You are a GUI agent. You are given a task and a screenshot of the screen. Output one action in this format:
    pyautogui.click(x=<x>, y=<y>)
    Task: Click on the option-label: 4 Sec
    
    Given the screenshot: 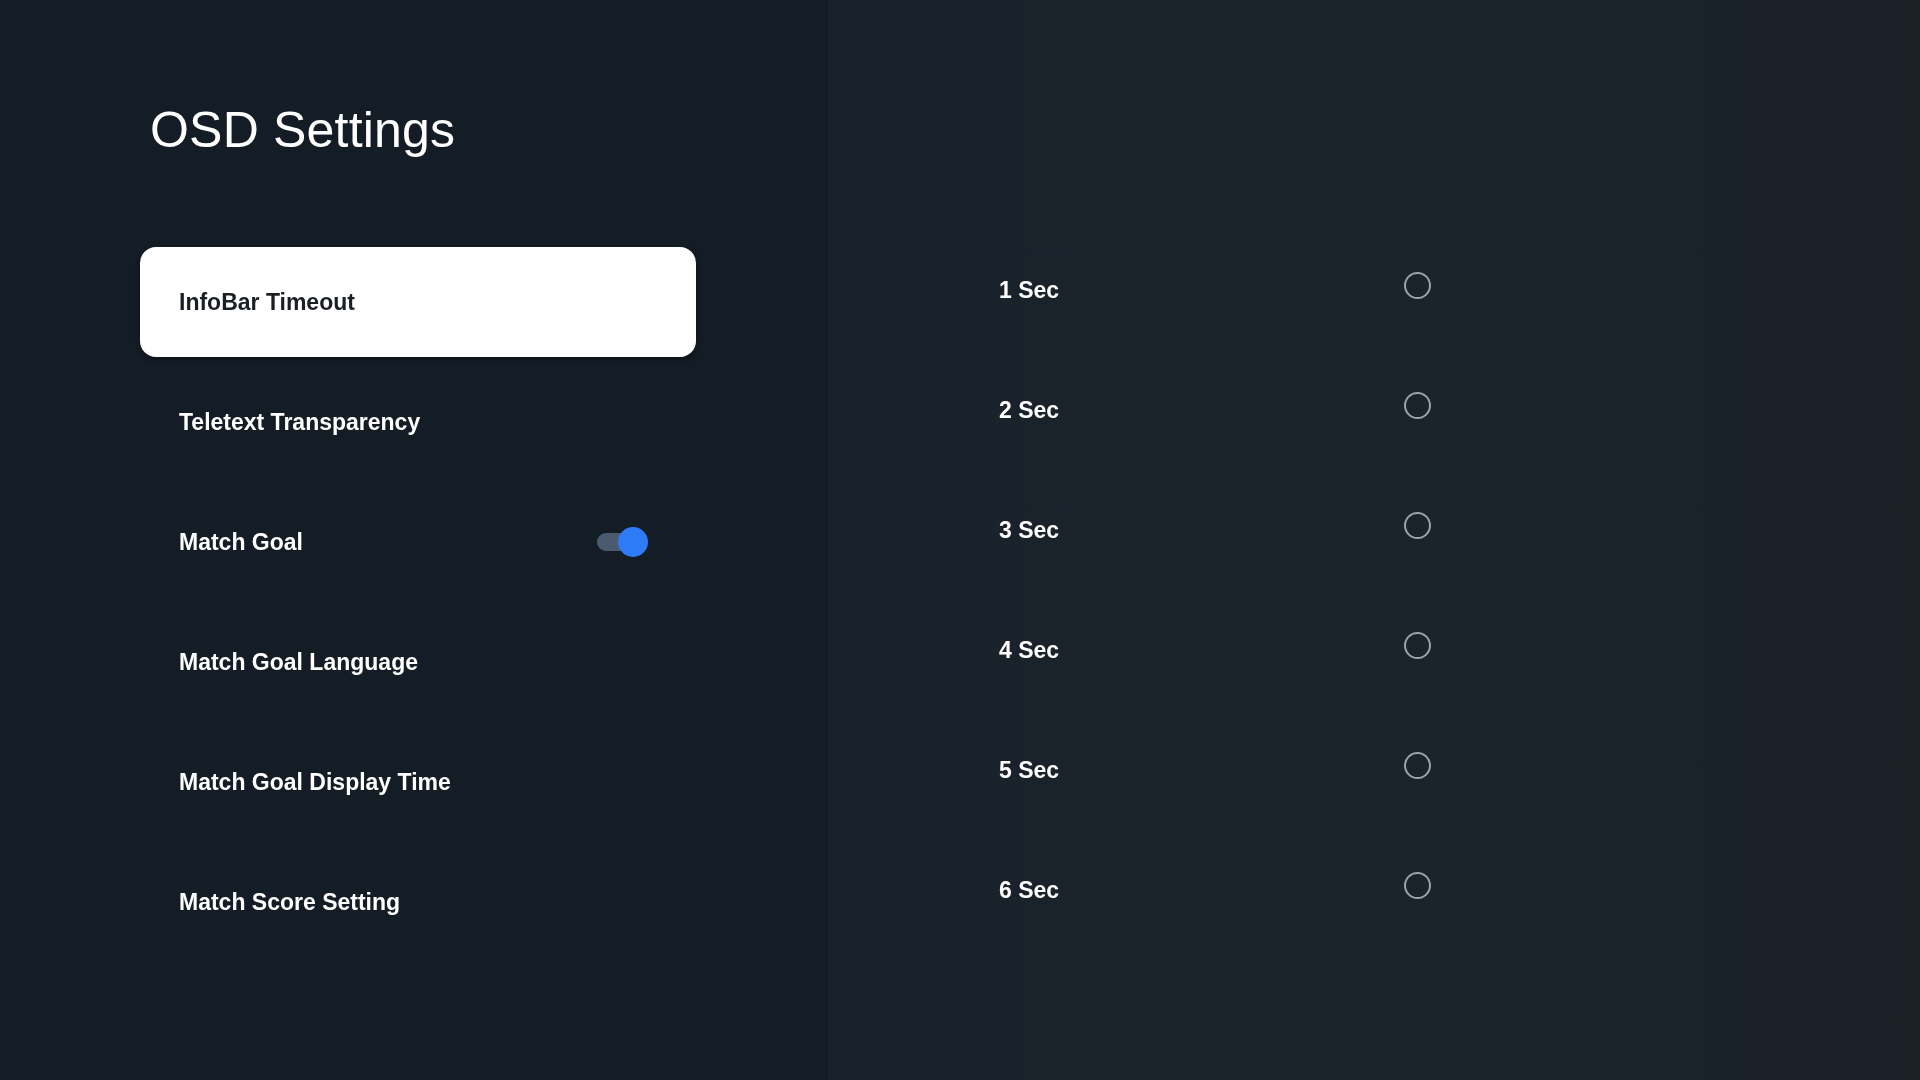 What is the action you would take?
    pyautogui.click(x=1029, y=650)
    